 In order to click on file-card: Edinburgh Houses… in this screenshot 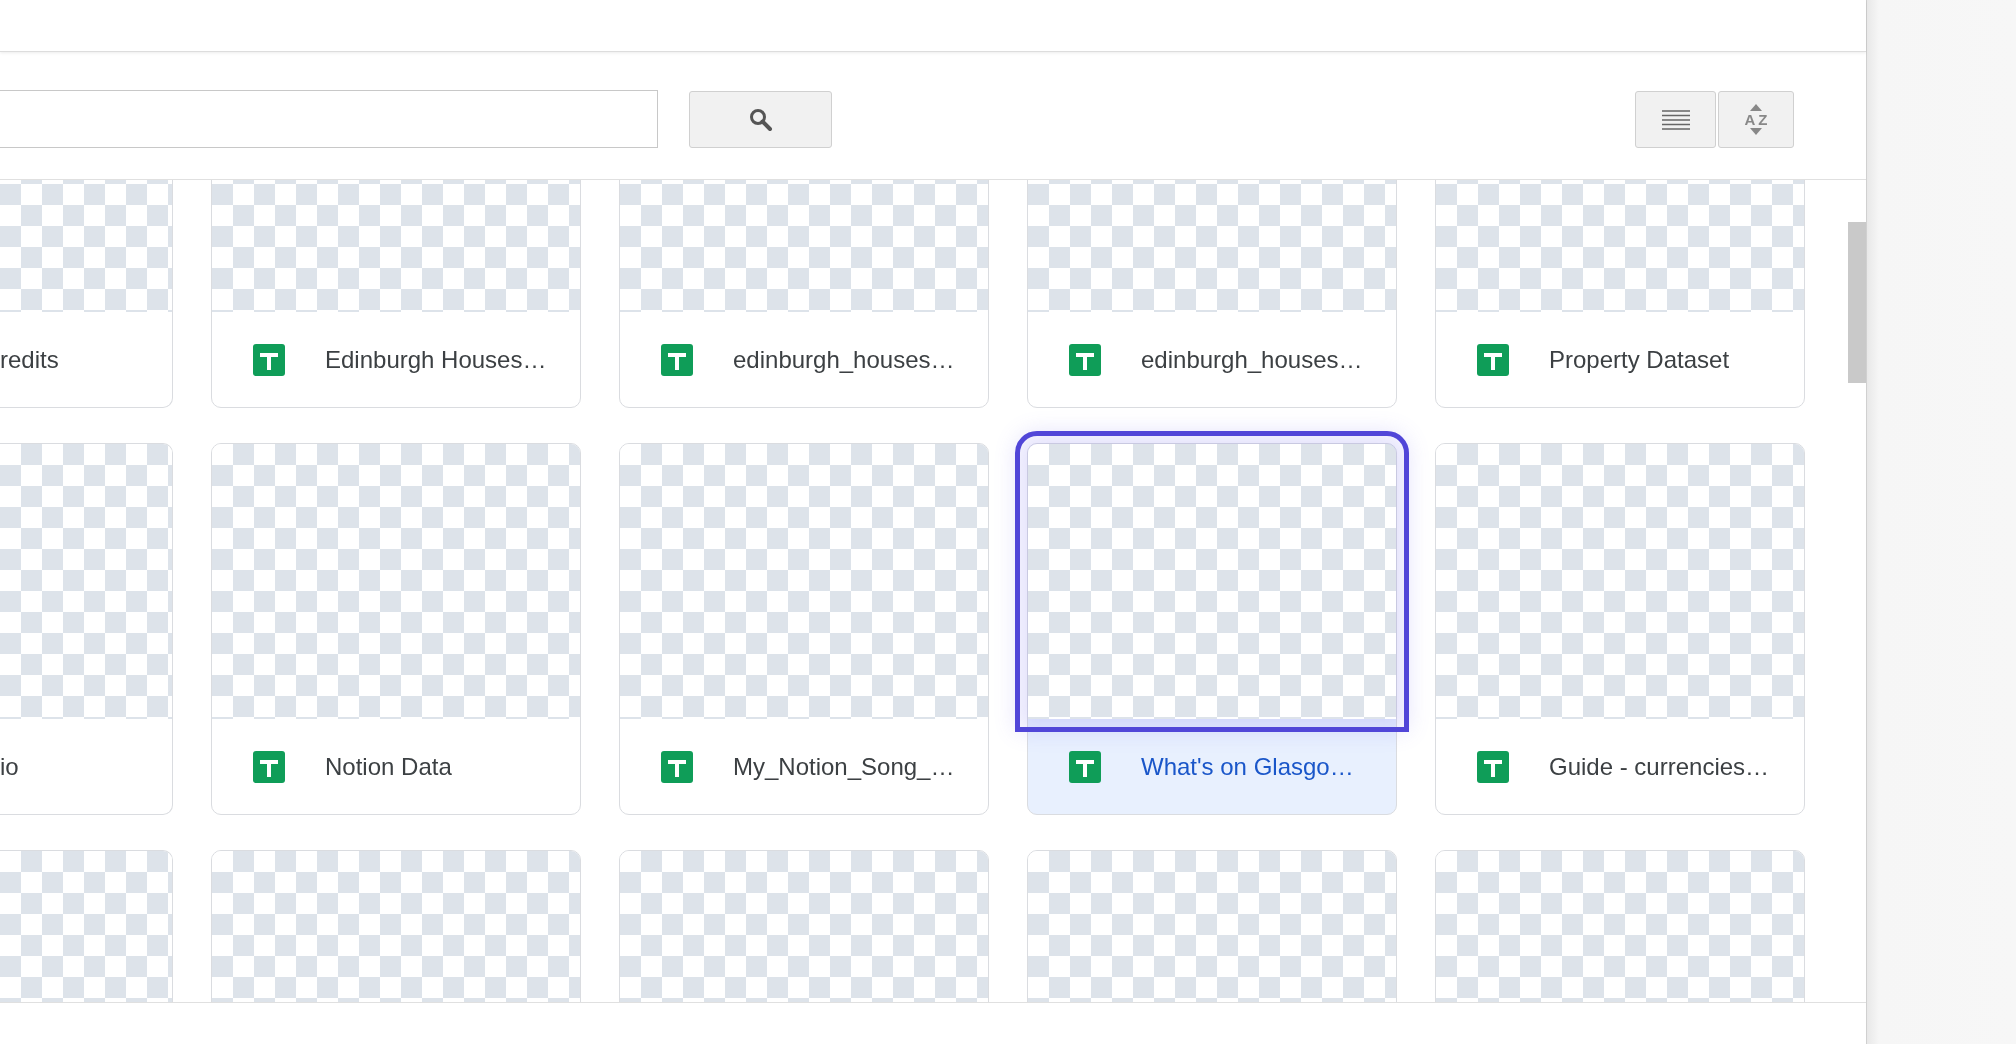, I will do `click(396, 294)`.